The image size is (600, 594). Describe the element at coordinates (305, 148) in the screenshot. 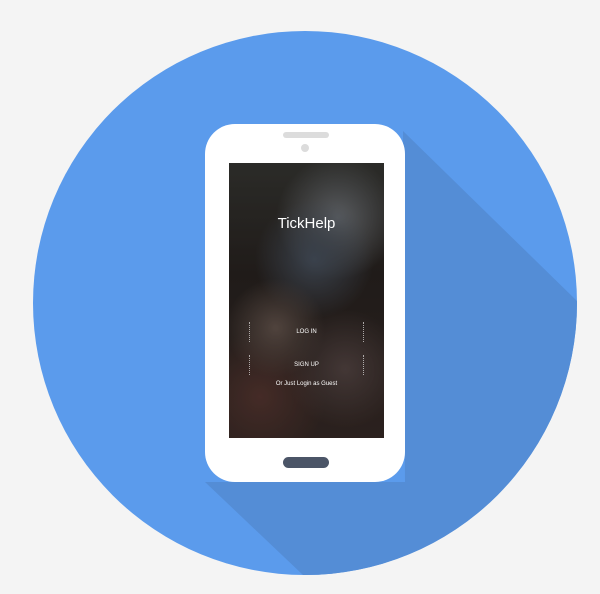

I see `camera-icon` at that location.